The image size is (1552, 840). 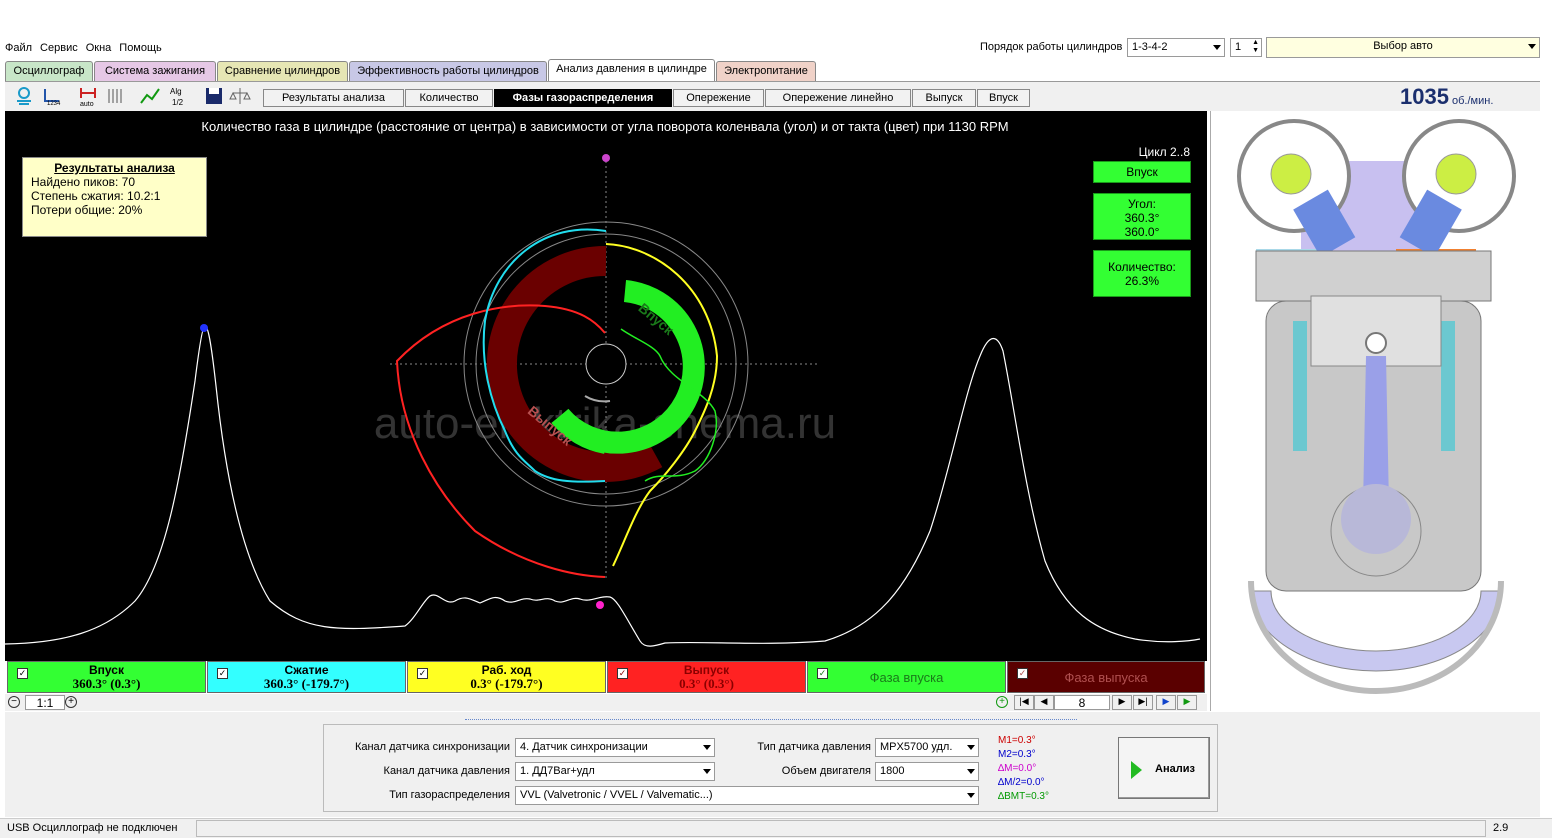 I want to click on subtab-quantity: Количество, so click(x=449, y=98).